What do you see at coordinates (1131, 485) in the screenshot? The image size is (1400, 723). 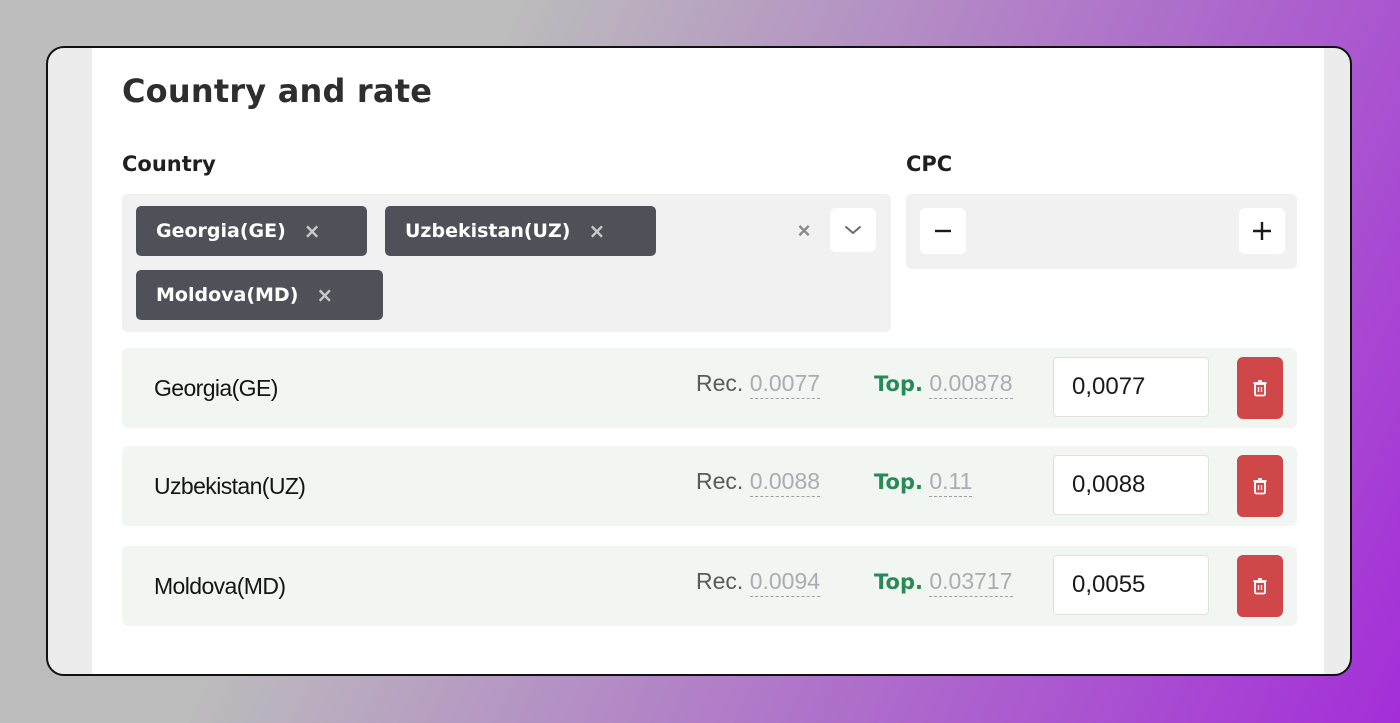 I see `rate-input: 0,0088` at bounding box center [1131, 485].